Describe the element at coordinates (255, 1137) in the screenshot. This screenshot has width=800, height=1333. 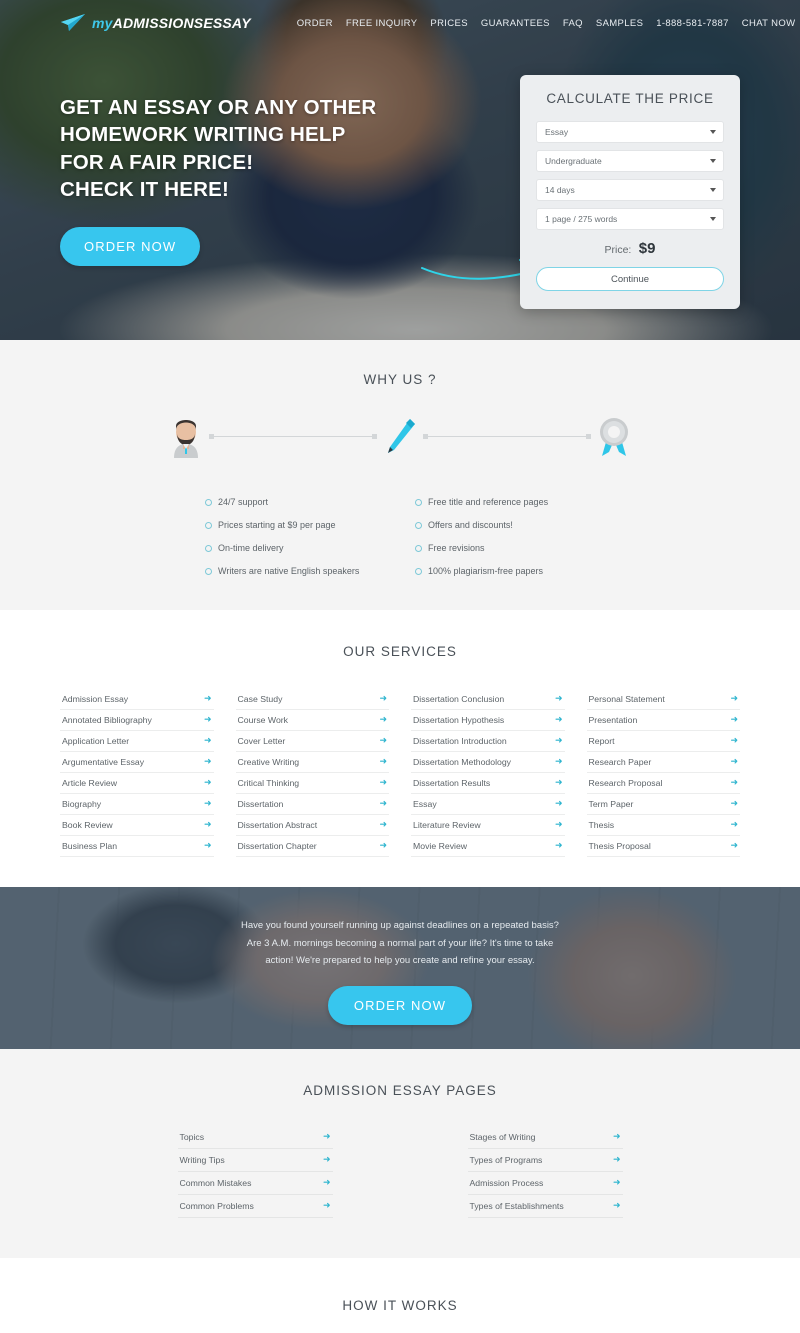
I see `admission-page-link: Topics ➜` at that location.